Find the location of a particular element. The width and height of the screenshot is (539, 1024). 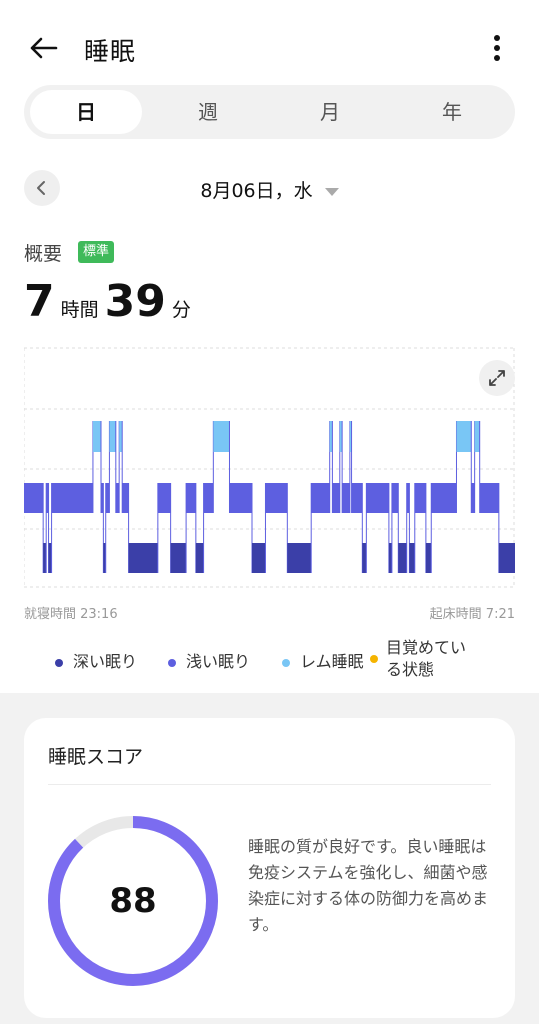

legend-rem-sleep: レム睡眠 is located at coordinates (323, 660).